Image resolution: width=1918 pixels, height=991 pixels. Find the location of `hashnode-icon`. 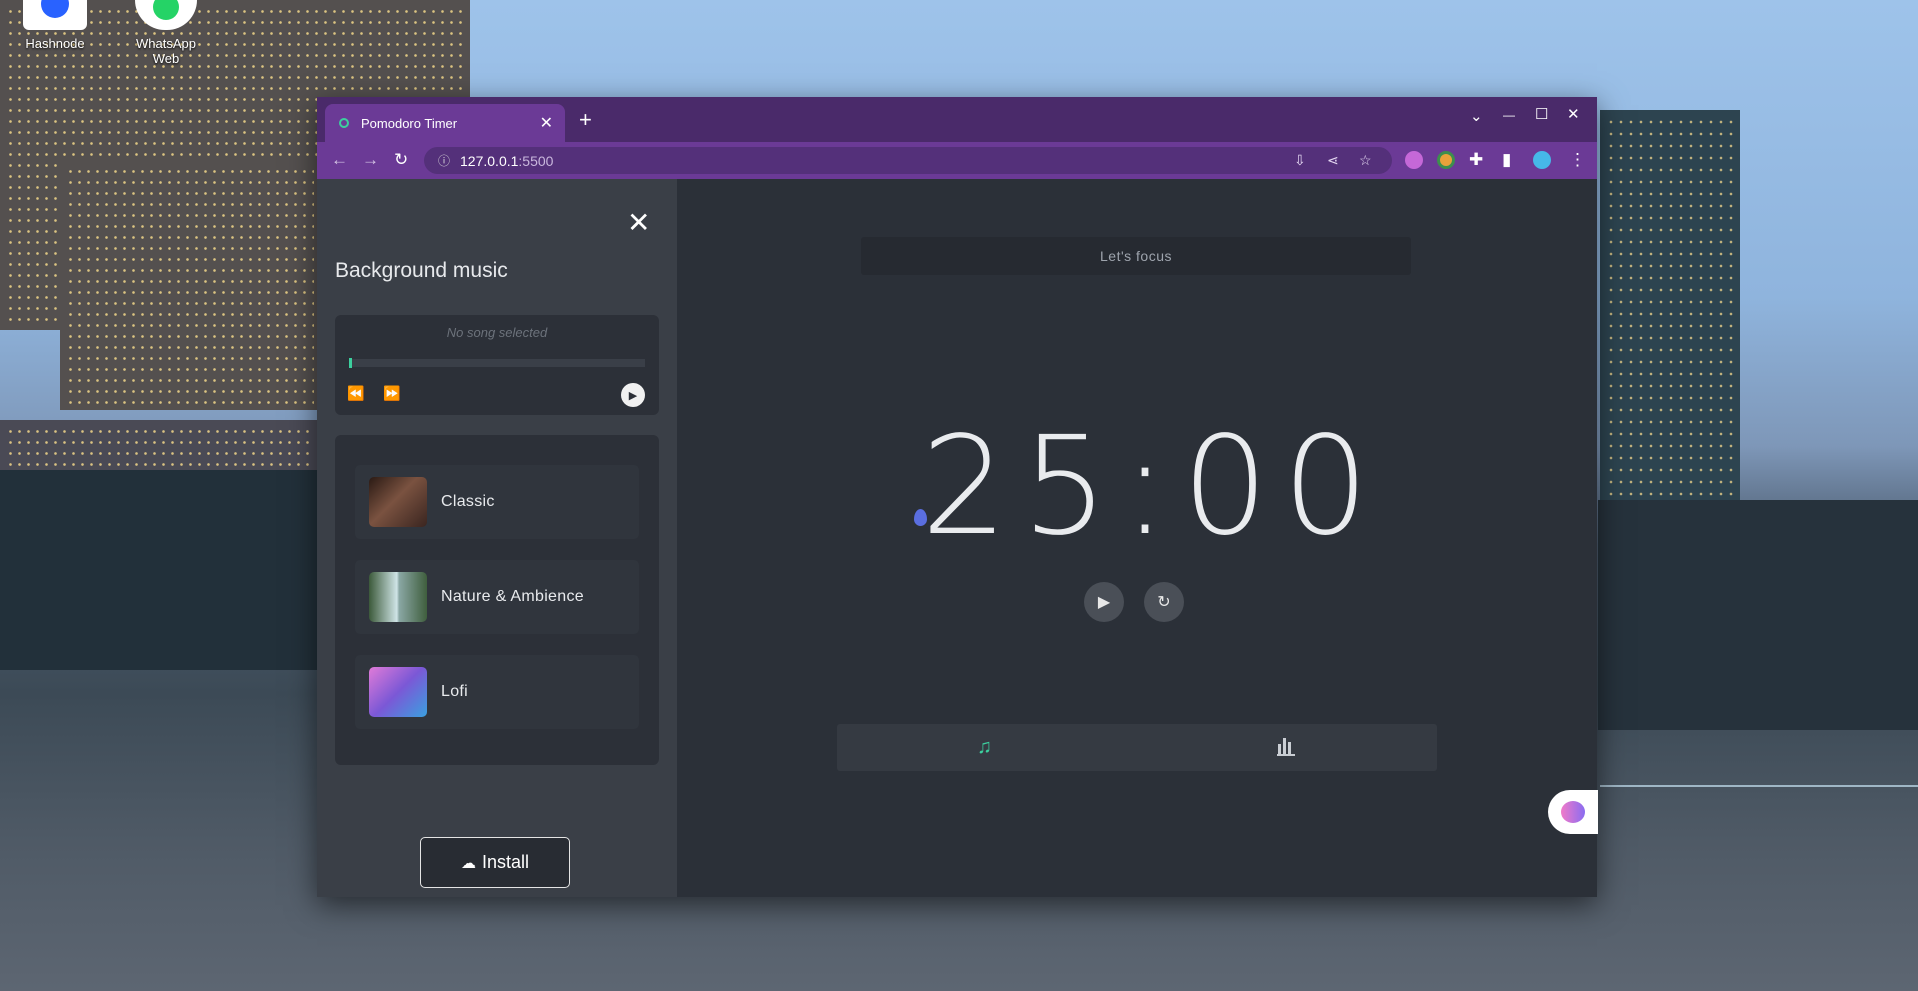

hashnode-icon is located at coordinates (55, 15).